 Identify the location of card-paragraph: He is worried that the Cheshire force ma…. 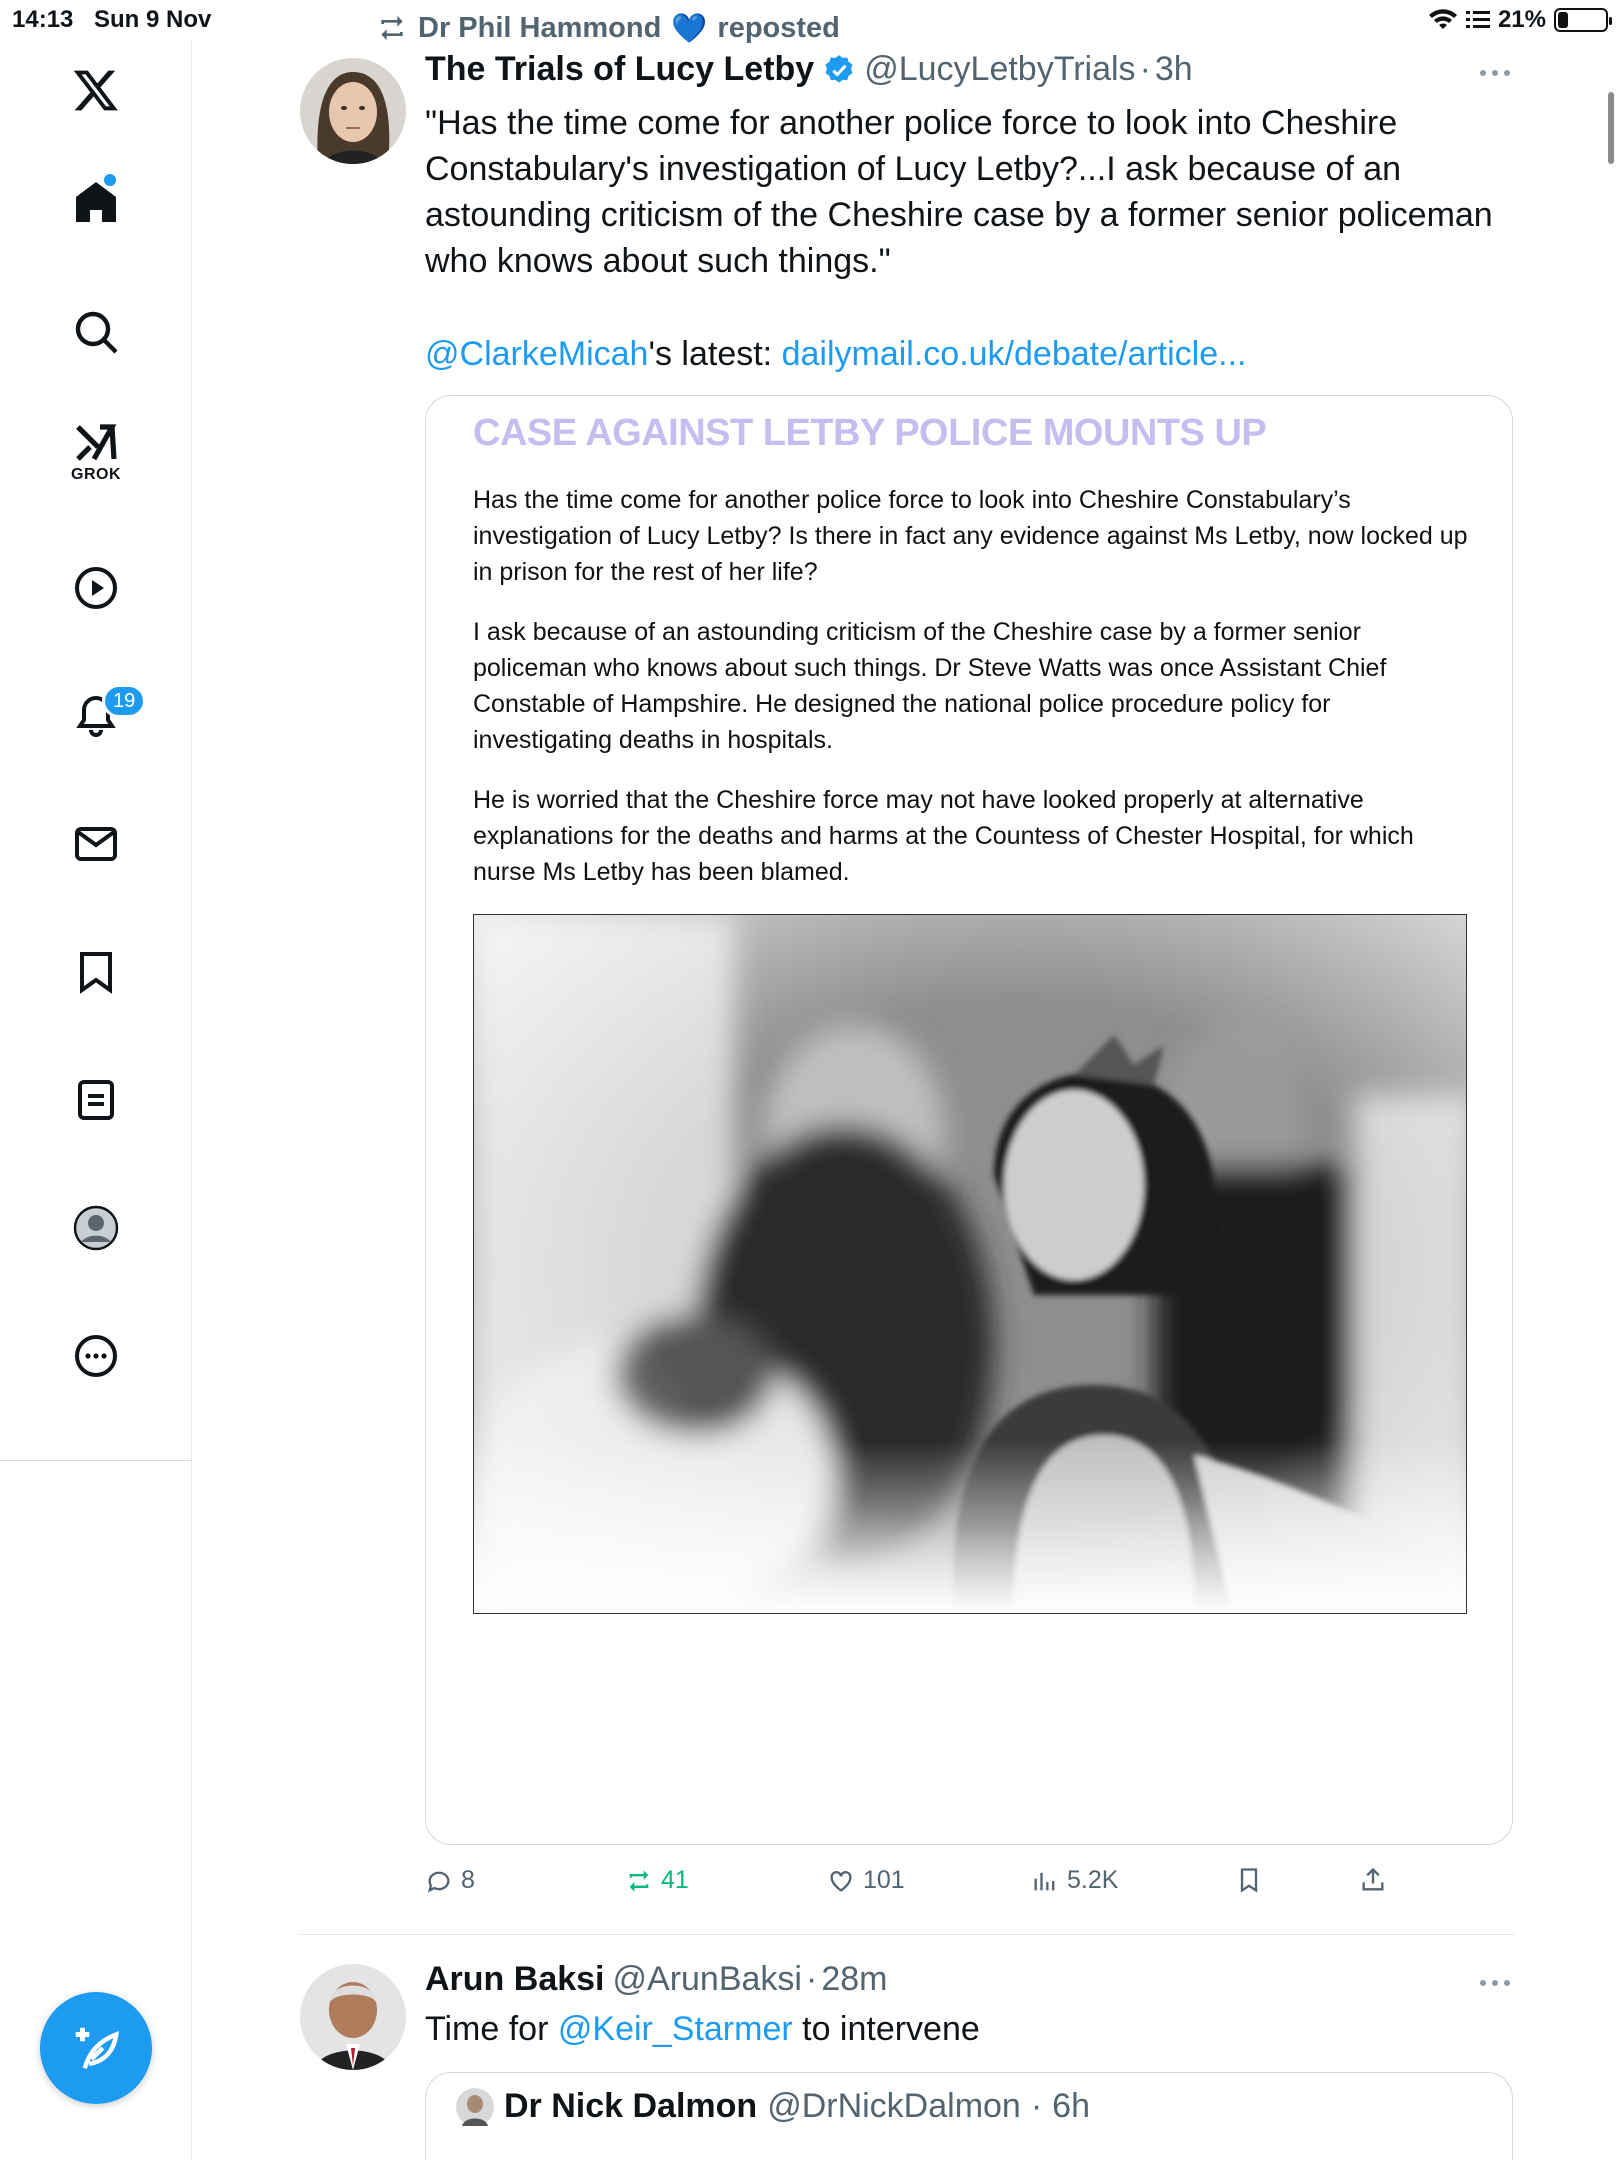
(943, 836).